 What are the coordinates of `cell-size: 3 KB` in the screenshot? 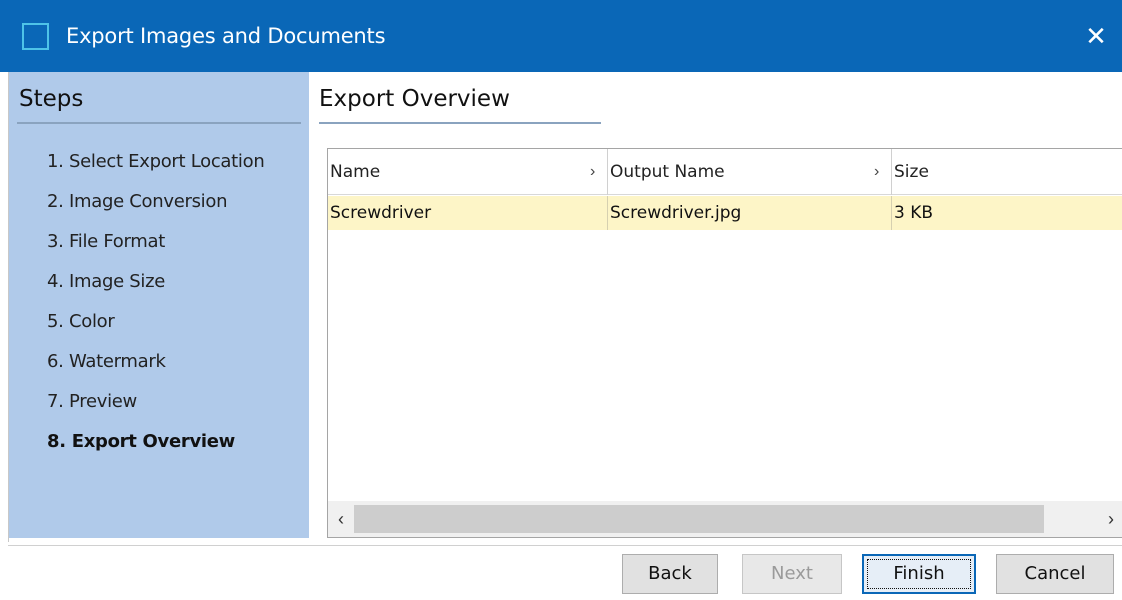 It's located at (914, 213).